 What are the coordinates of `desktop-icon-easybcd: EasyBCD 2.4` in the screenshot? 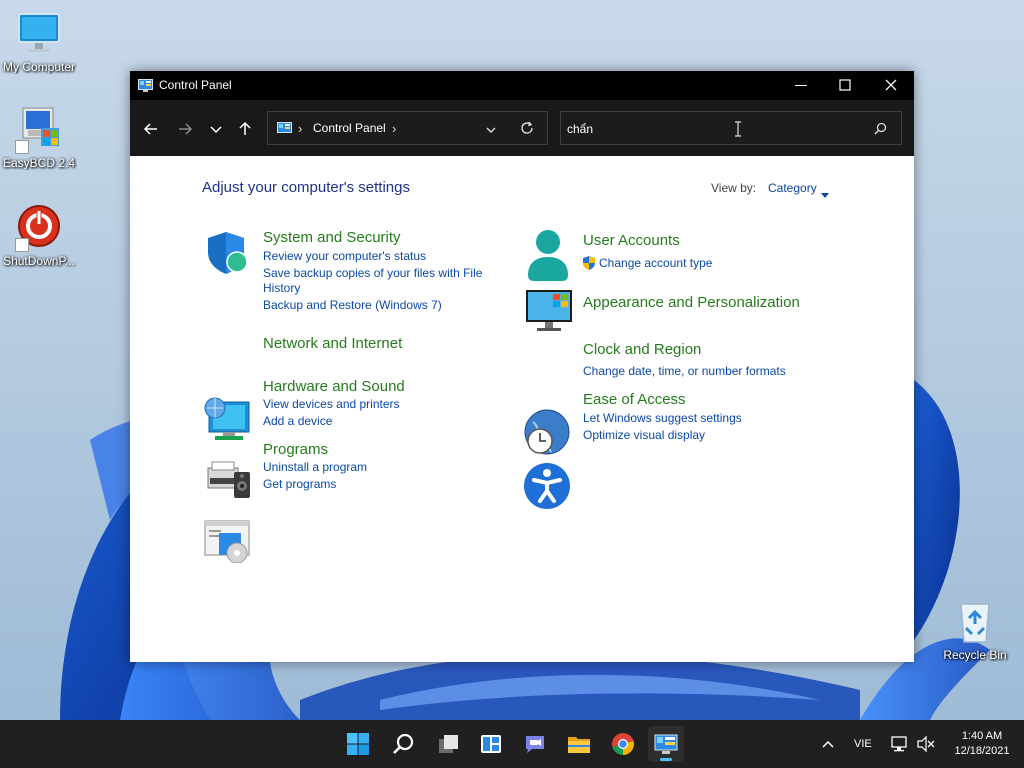 It's located at (40, 138).